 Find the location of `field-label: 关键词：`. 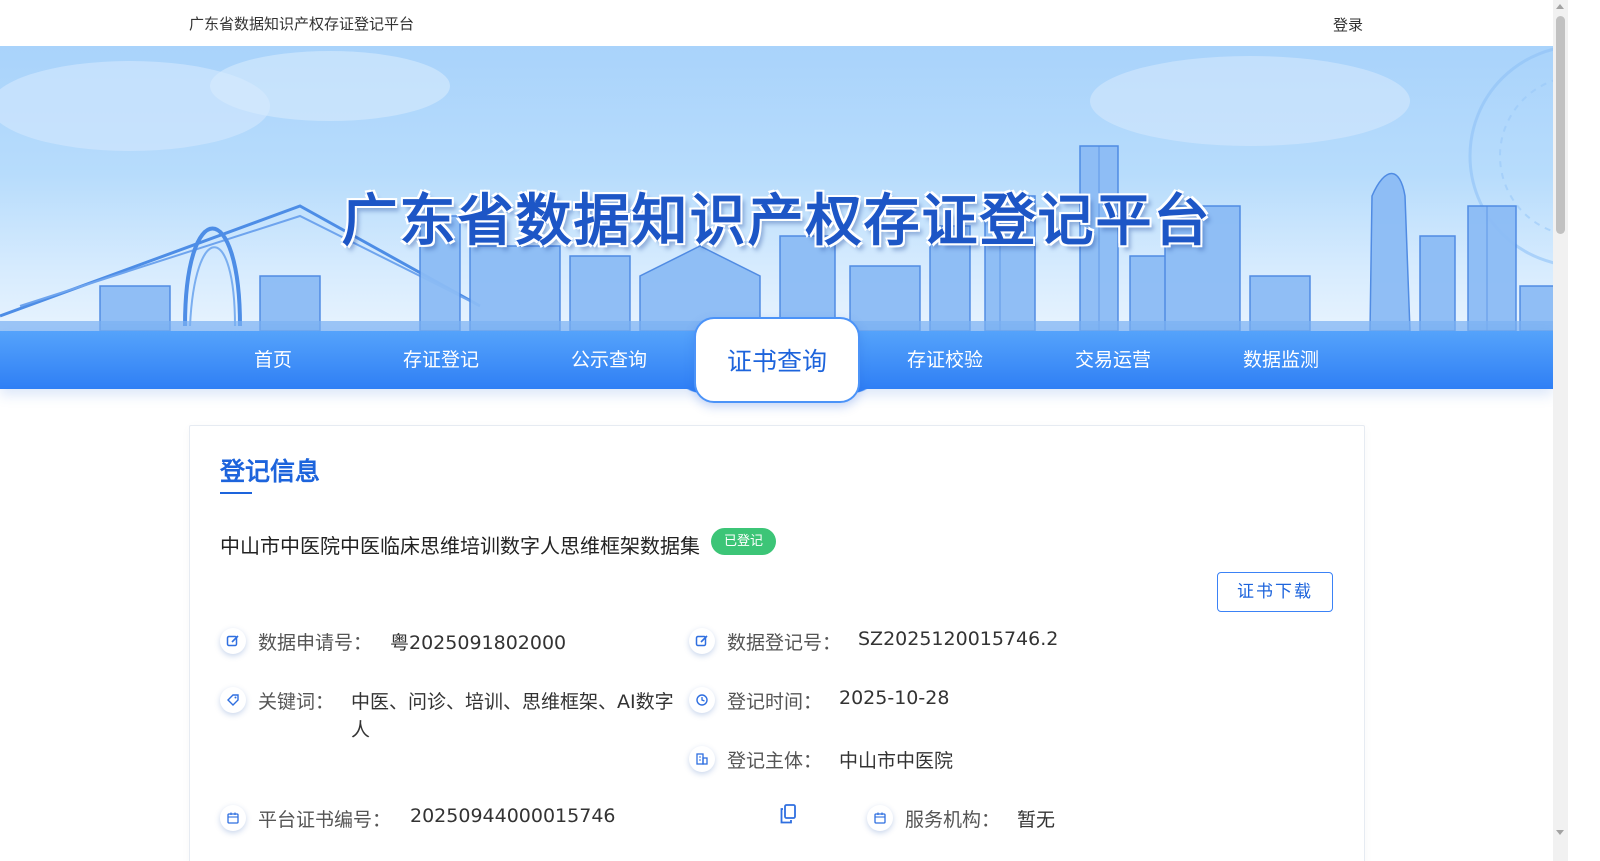

field-label: 关键词： is located at coordinates (296, 702).